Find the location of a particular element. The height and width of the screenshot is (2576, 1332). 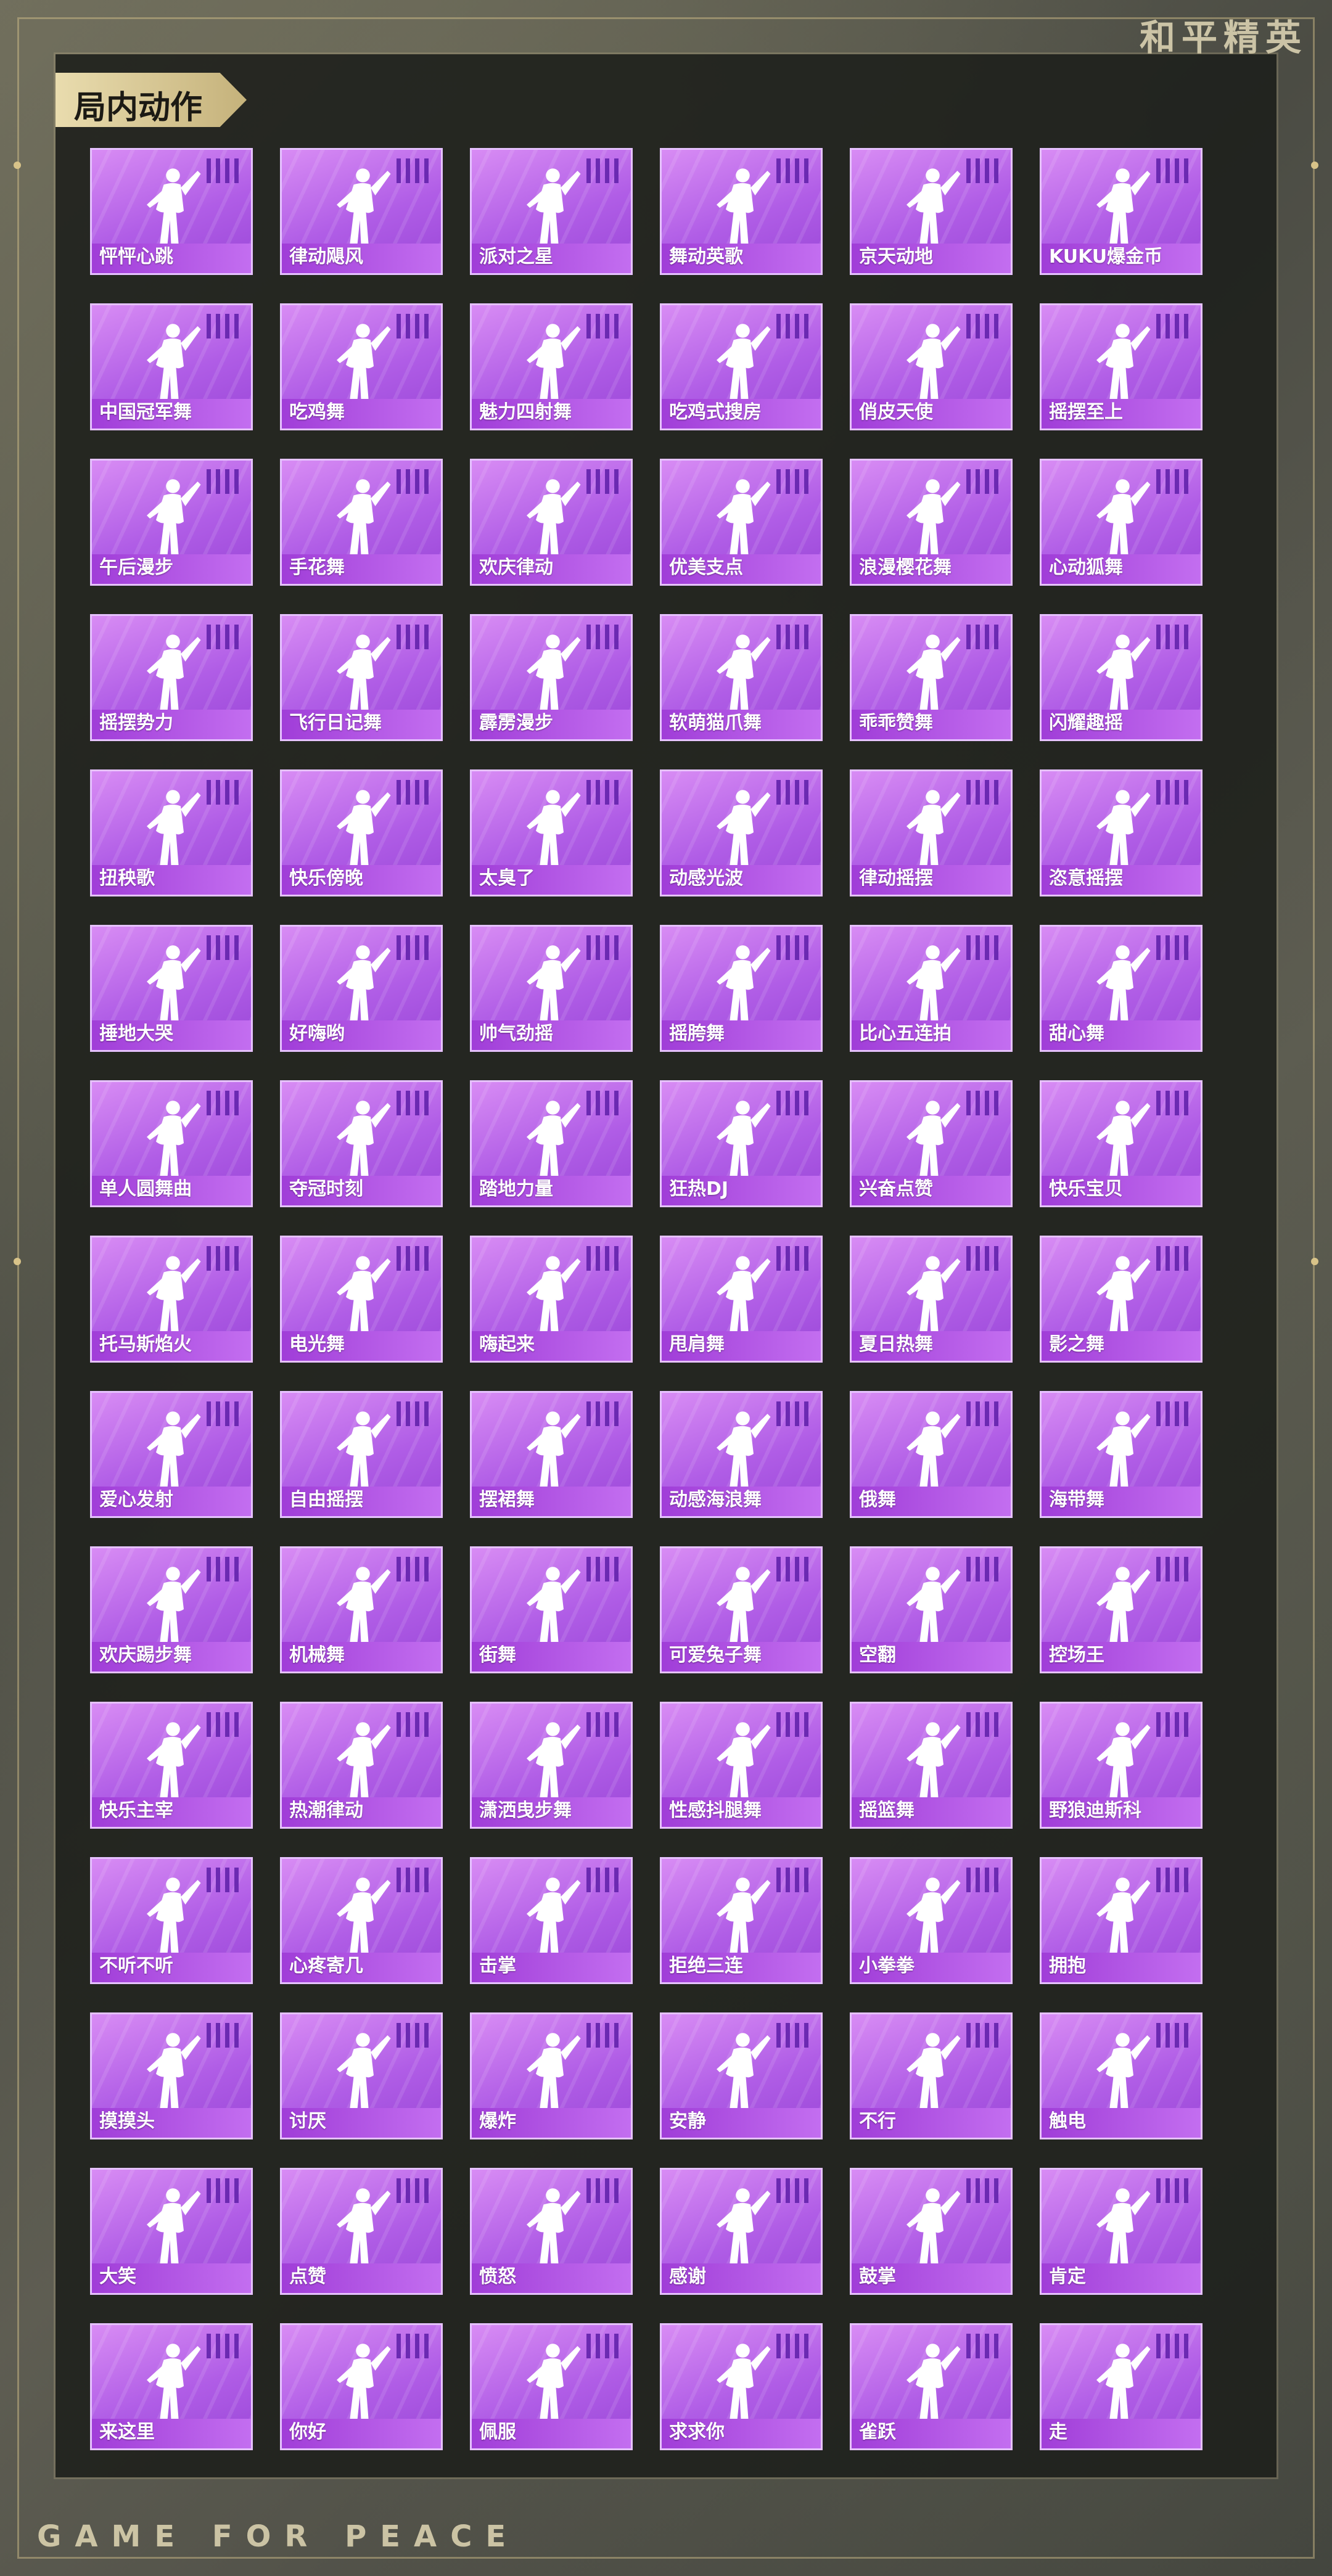

emote-card: 快乐主宰 is located at coordinates (172, 1766).